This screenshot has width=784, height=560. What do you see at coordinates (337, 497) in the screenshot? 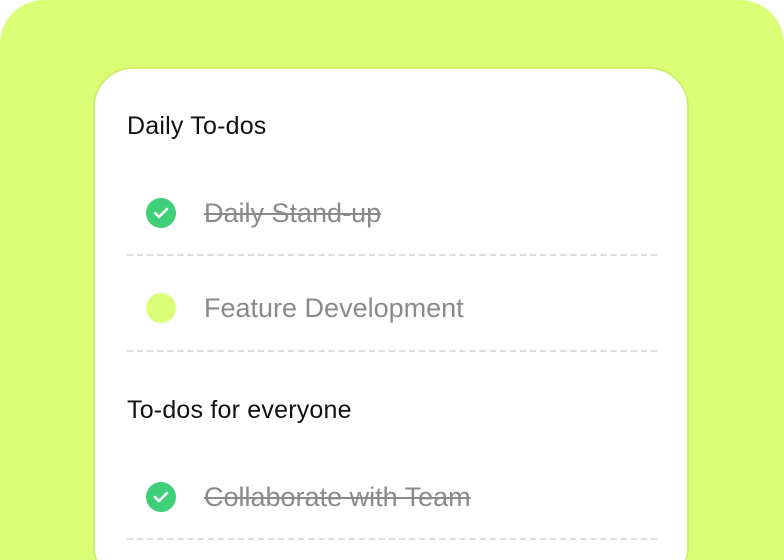
I see `todo-label: Collaborate with Team` at bounding box center [337, 497].